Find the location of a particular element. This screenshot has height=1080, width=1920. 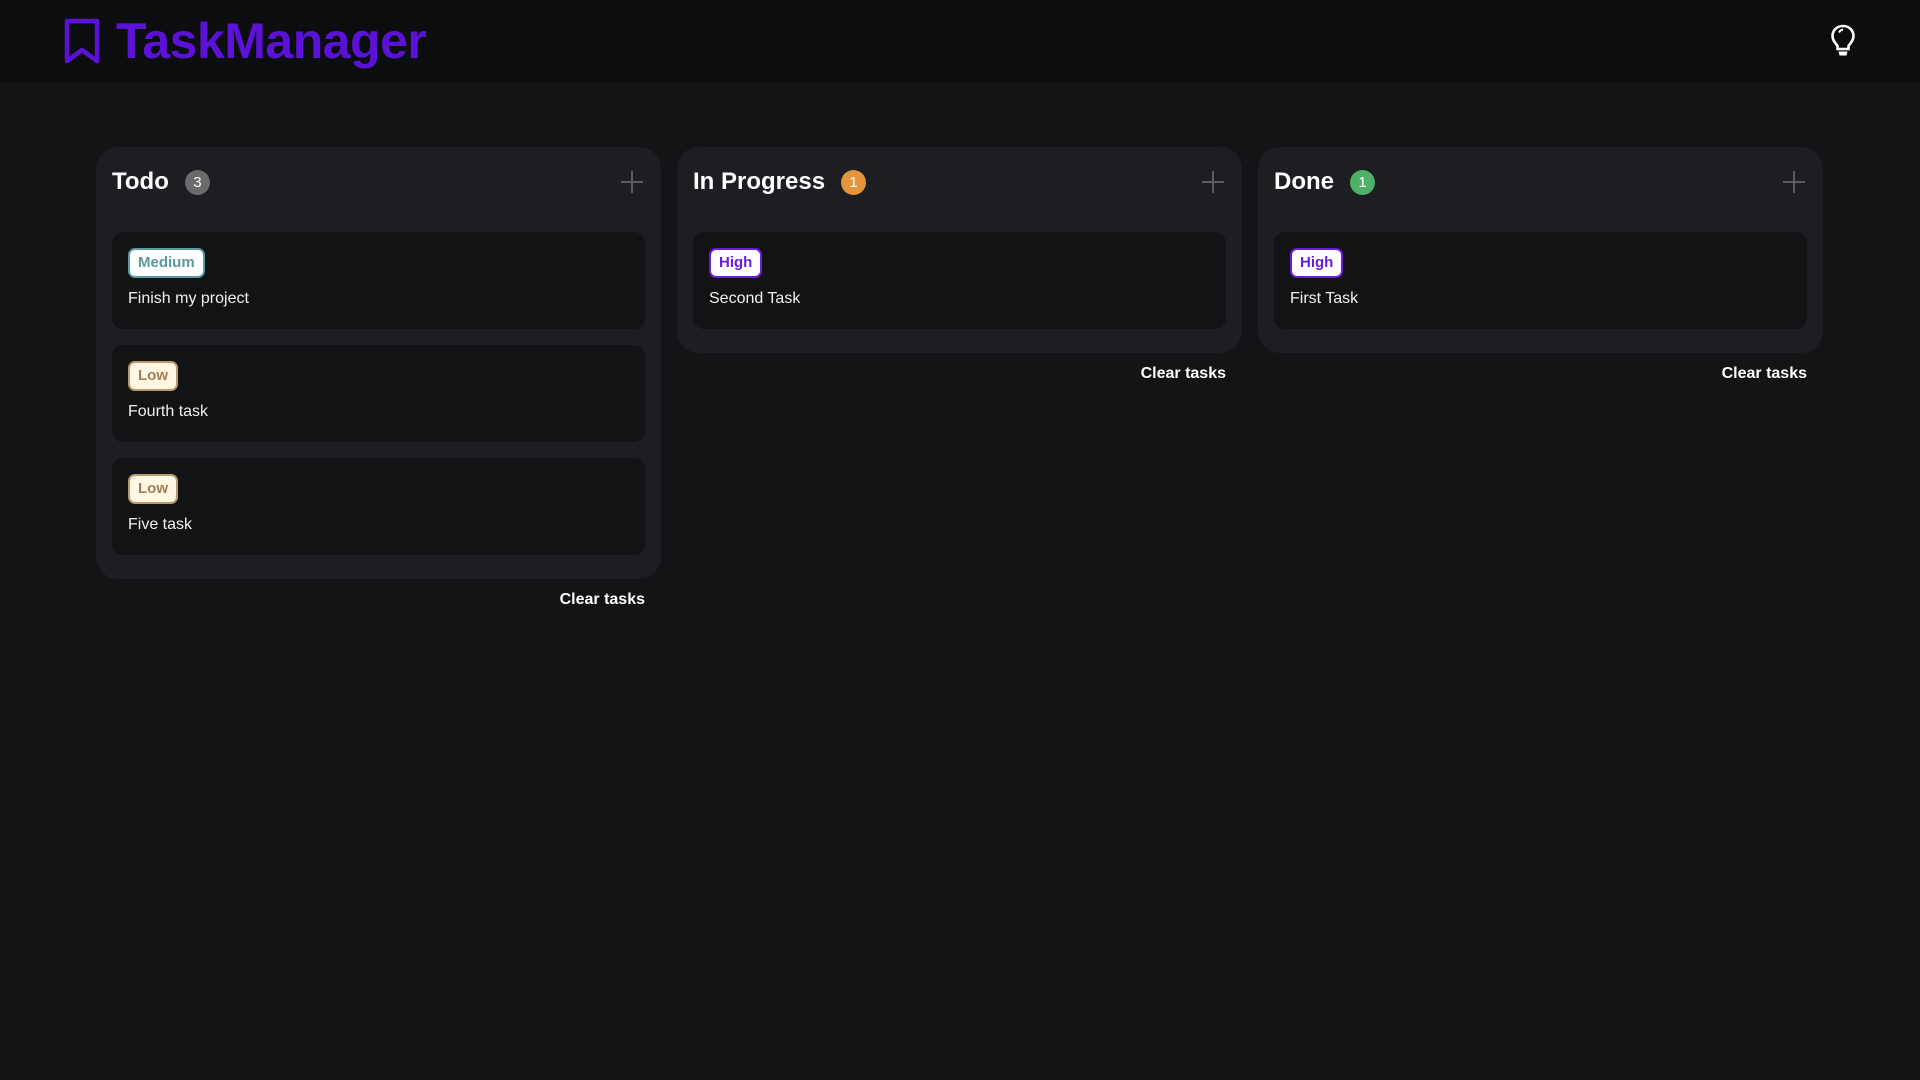

column-title: In Progress is located at coordinates (759, 181).